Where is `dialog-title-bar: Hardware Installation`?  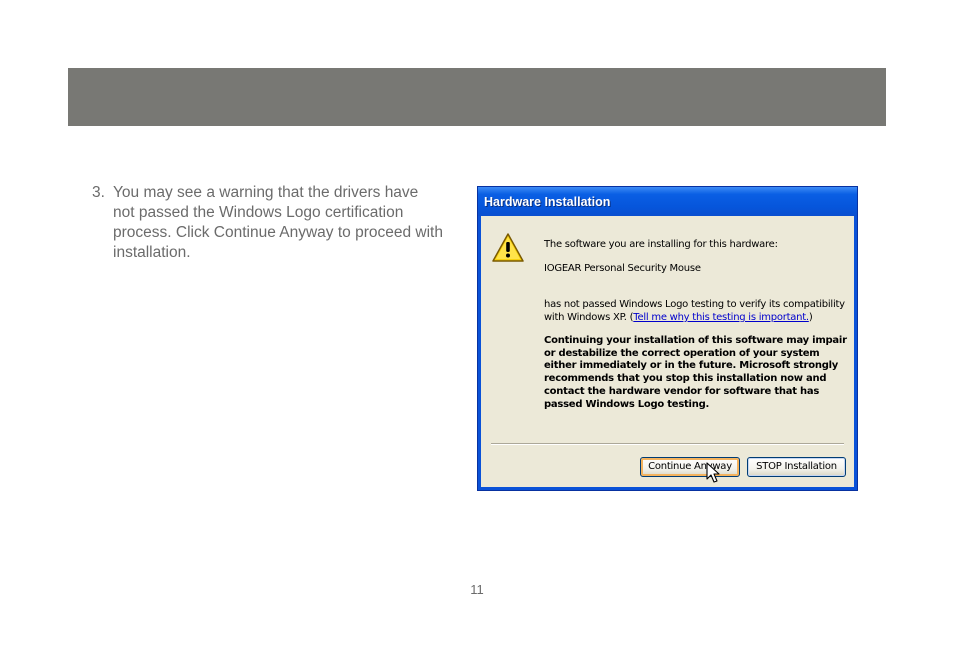
dialog-title-bar: Hardware Installation is located at coordinates (667, 201).